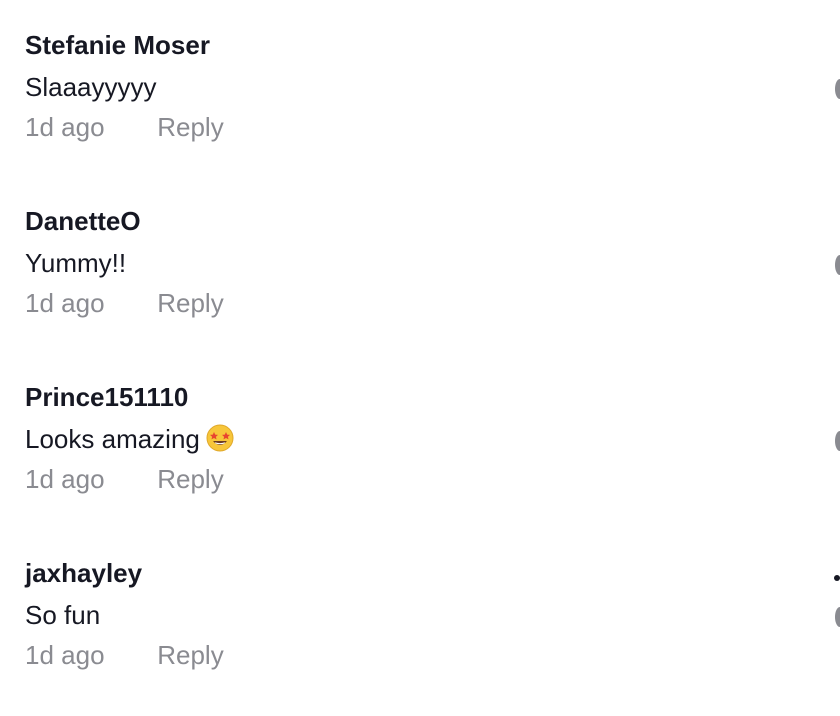  I want to click on comment-text: Looks amazing, so click(129, 441).